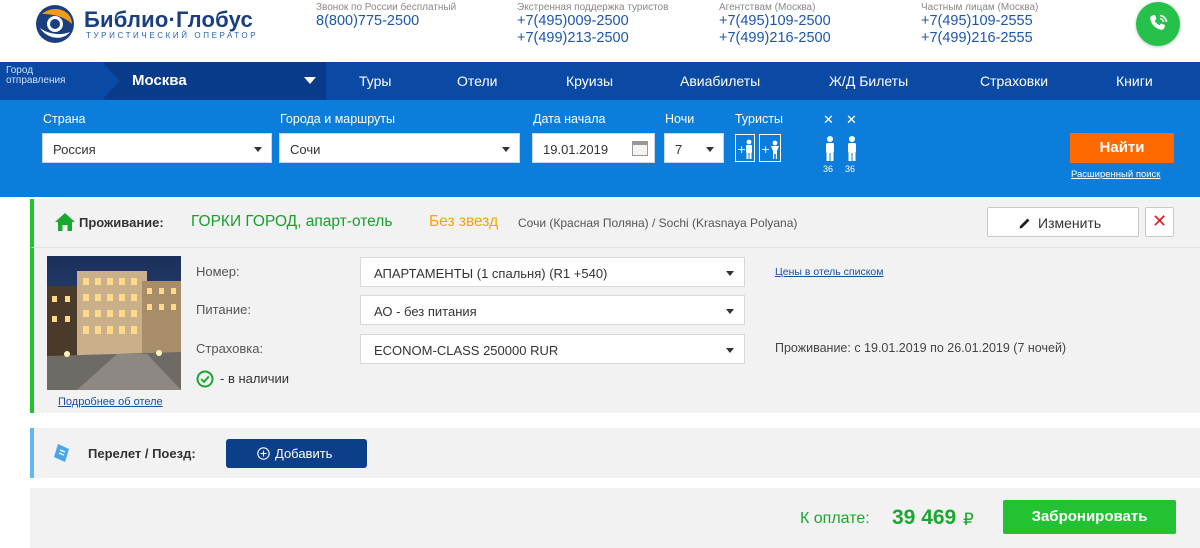 Image resolution: width=1200 pixels, height=548 pixels. Describe the element at coordinates (55, 24) in the screenshot. I see `logo-mark-icon` at that location.